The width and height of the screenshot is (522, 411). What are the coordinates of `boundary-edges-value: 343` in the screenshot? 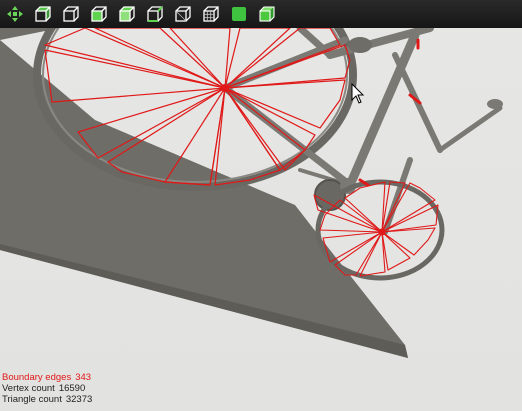 It's located at (83, 377).